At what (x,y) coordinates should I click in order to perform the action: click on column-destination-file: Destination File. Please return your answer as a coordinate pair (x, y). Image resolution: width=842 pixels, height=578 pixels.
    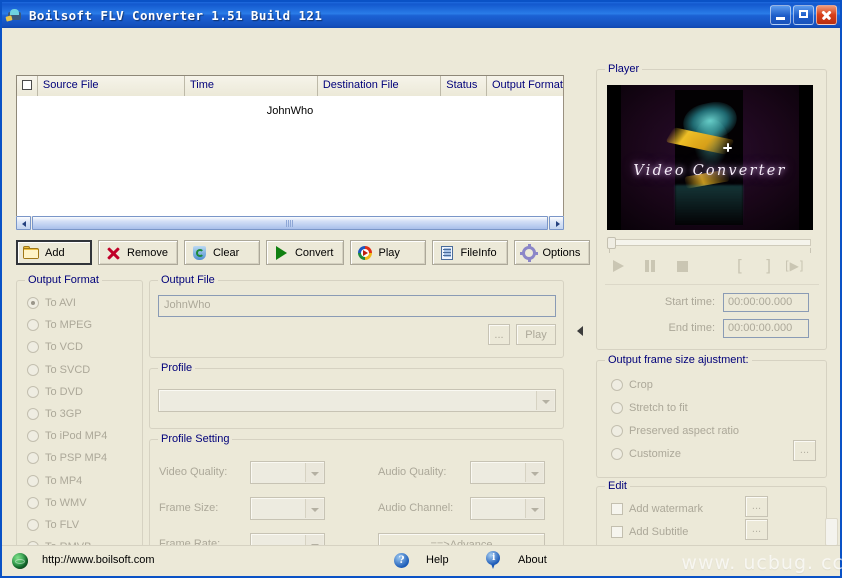
    Looking at the image, I should click on (379, 86).